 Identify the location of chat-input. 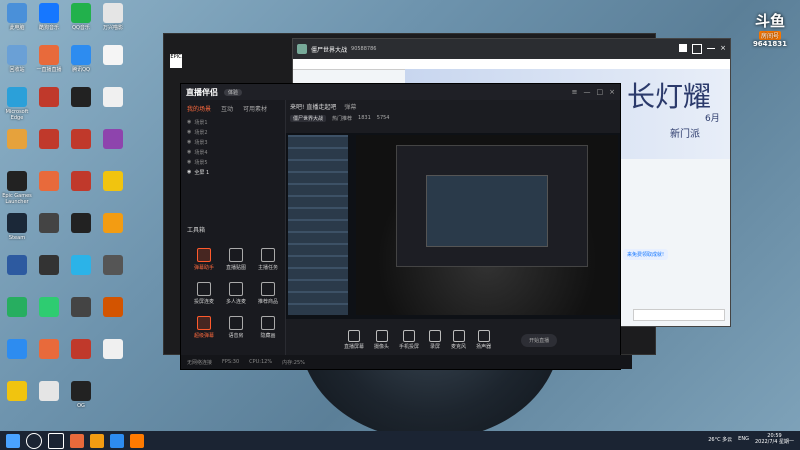
(679, 315).